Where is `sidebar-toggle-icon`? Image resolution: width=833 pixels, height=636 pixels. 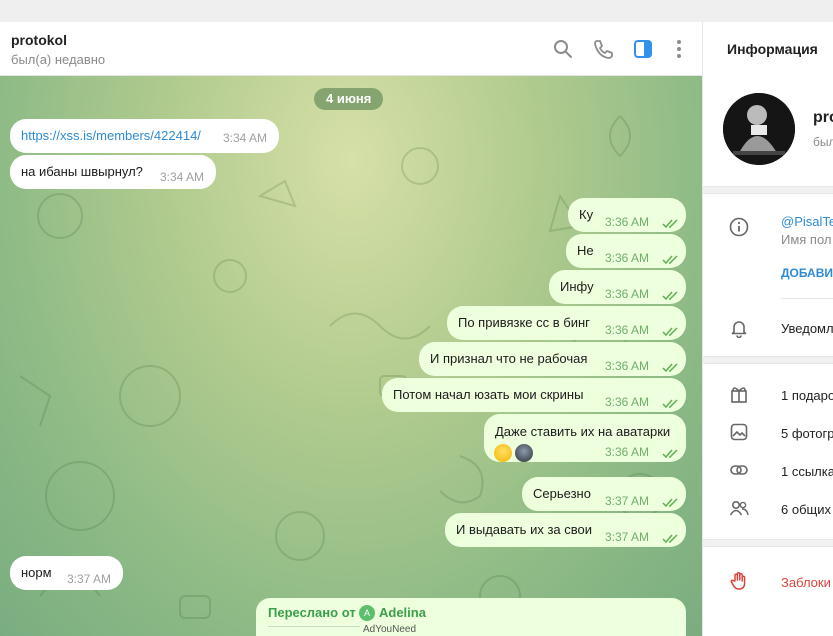 sidebar-toggle-icon is located at coordinates (643, 49).